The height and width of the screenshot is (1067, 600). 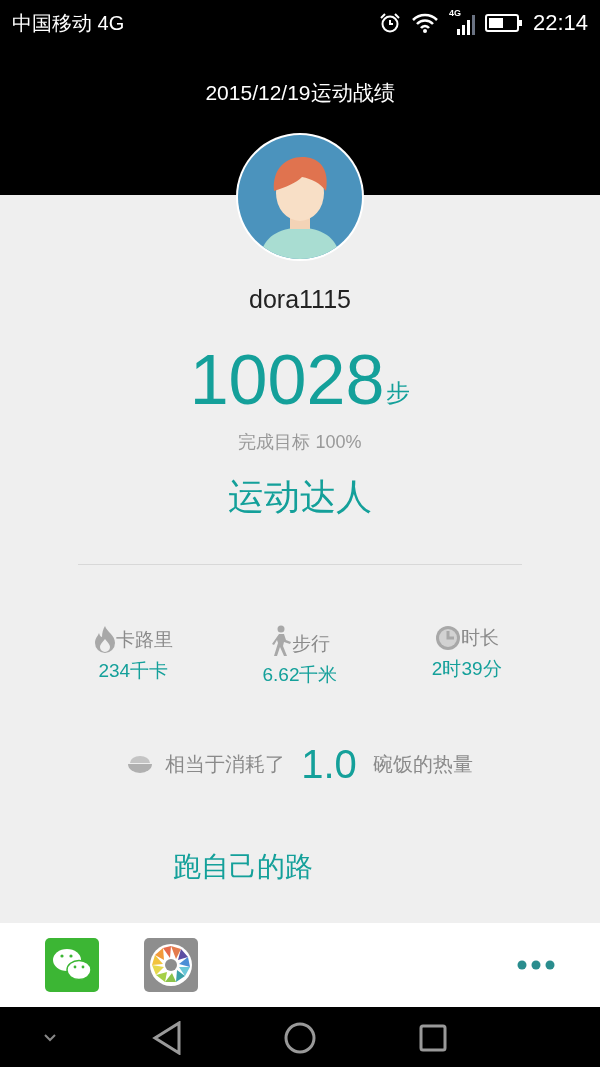 What do you see at coordinates (424, 22) in the screenshot?
I see `wifi-icon` at bounding box center [424, 22].